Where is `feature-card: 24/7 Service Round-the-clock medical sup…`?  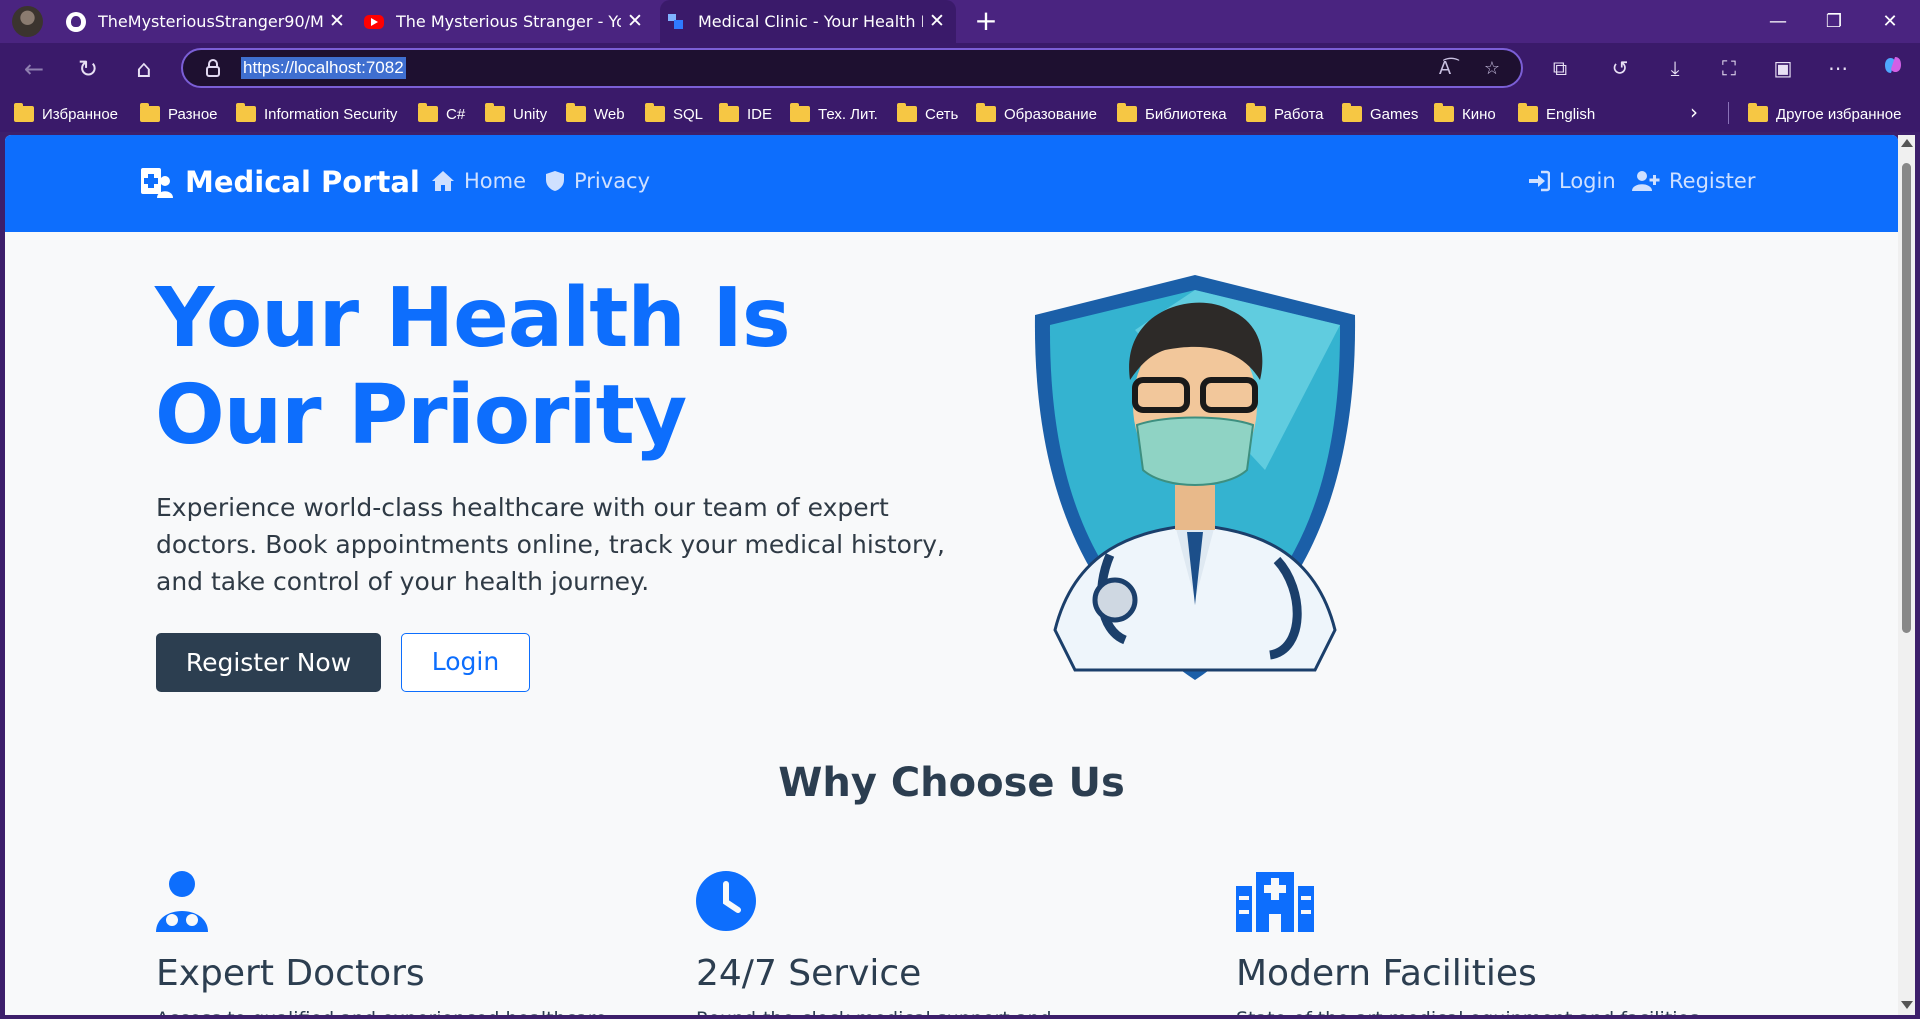
feature-card: 24/7 Service Round-the-clock medical sup… is located at coordinates (931, 942).